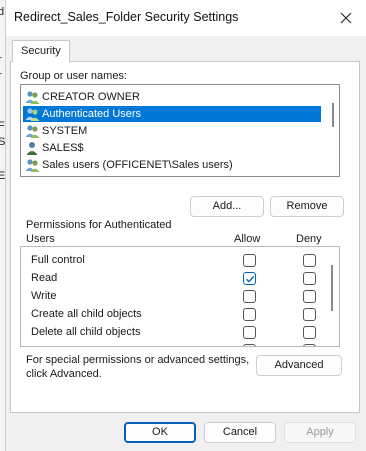 This screenshot has width=366, height=451. Describe the element at coordinates (99, 225) in the screenshot. I see `permissions-header-line1: Permissions for Authenticated` at that location.